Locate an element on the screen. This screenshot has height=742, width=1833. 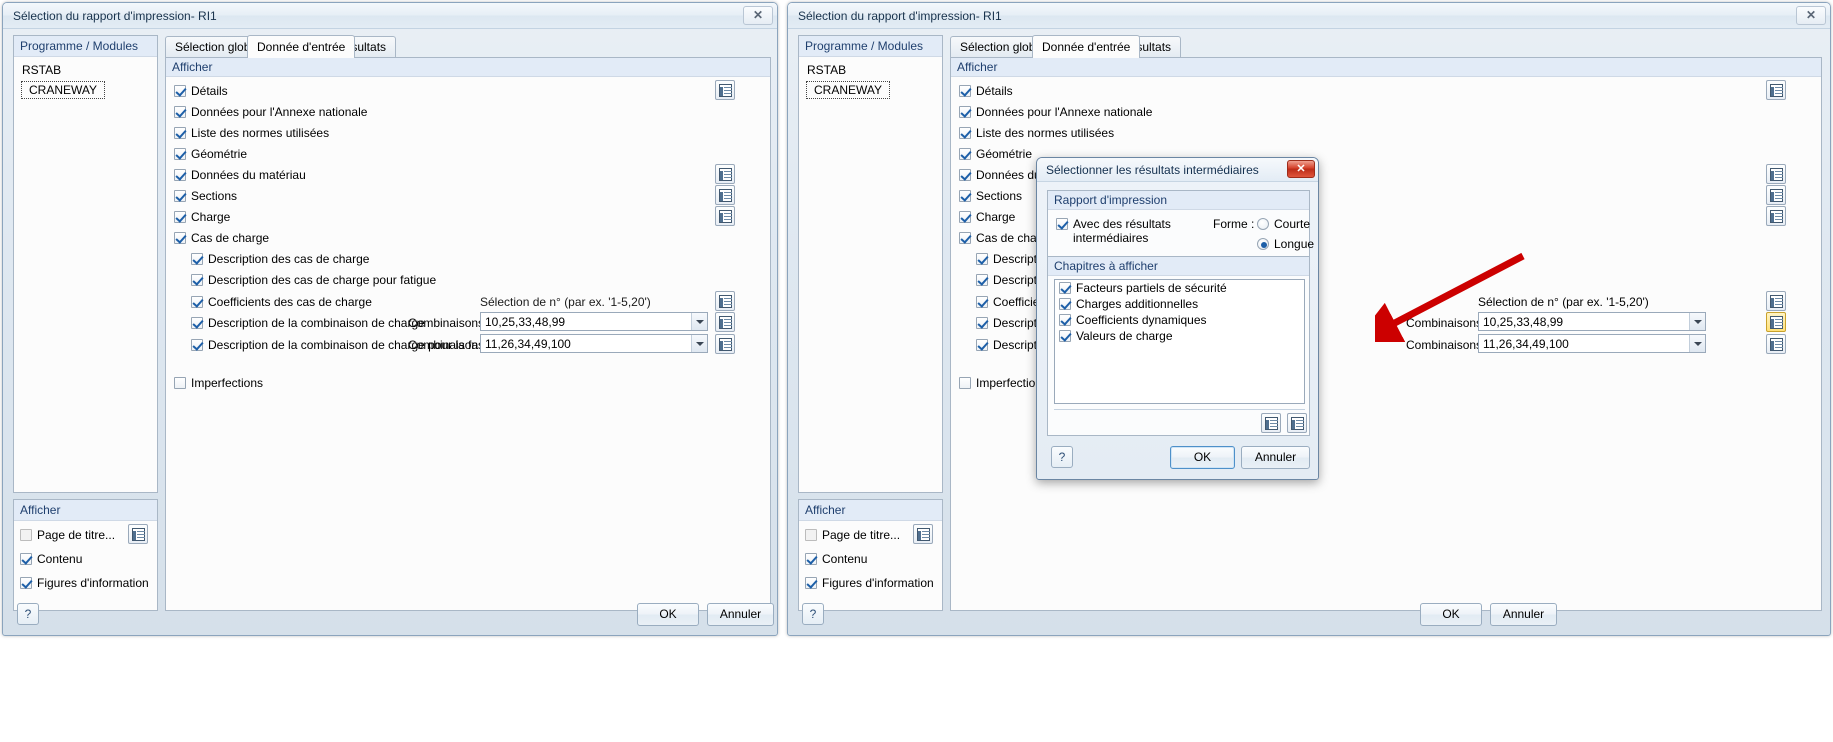
checkbox-figures-information: Figures d'information is located at coordinates (869, 583).